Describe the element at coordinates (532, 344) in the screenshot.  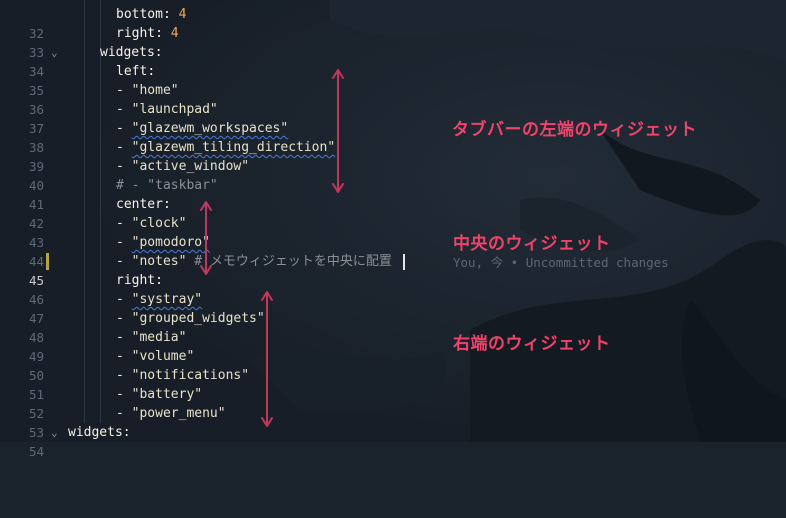
I see `annotation-right-widgets: 右端のウィジェット` at that location.